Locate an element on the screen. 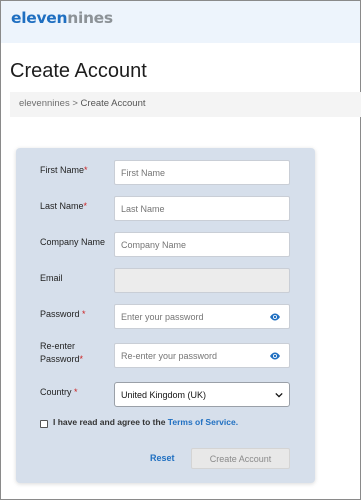 The height and width of the screenshot is (500, 361). page-title: Create Account is located at coordinates (78, 71).